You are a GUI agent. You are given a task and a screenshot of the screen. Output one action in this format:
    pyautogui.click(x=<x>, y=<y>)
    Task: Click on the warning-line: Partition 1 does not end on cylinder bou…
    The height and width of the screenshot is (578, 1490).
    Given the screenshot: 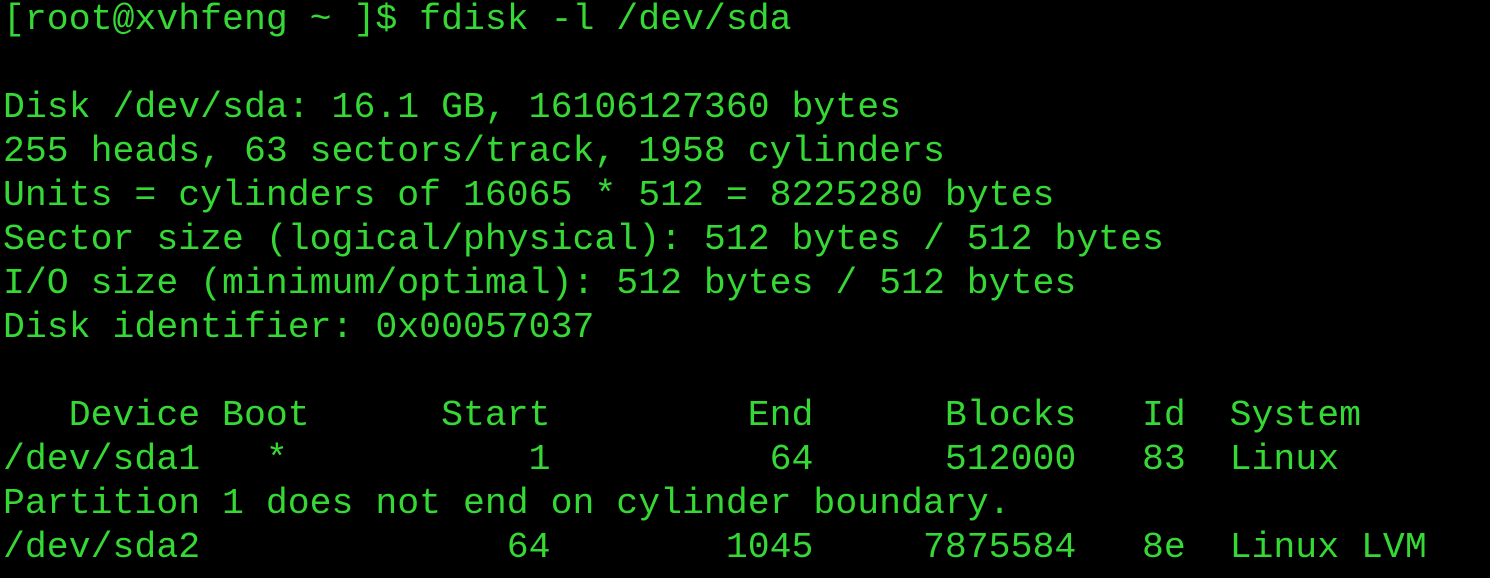 What is the action you would take?
    pyautogui.click(x=507, y=503)
    